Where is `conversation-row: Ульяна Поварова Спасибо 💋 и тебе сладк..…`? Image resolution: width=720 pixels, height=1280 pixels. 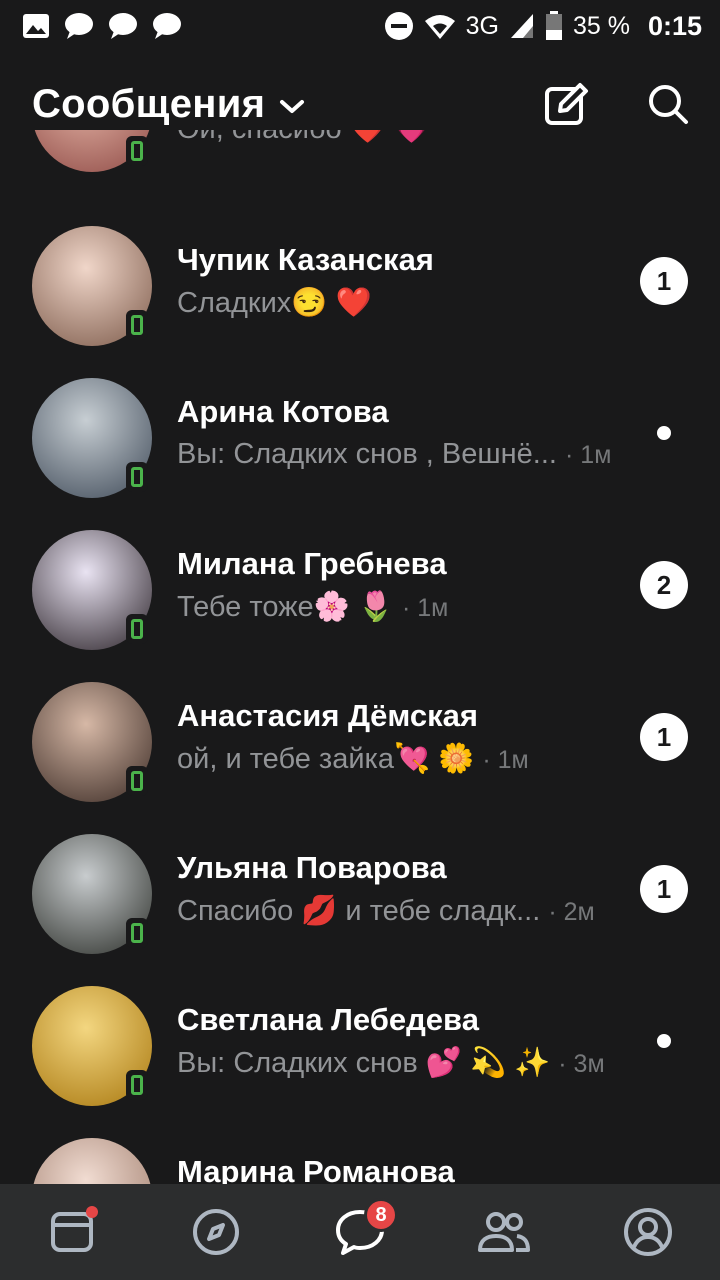
conversation-row: Ульяна Поварова Спасибо 💋 и тебе сладк..… is located at coordinates (360, 894).